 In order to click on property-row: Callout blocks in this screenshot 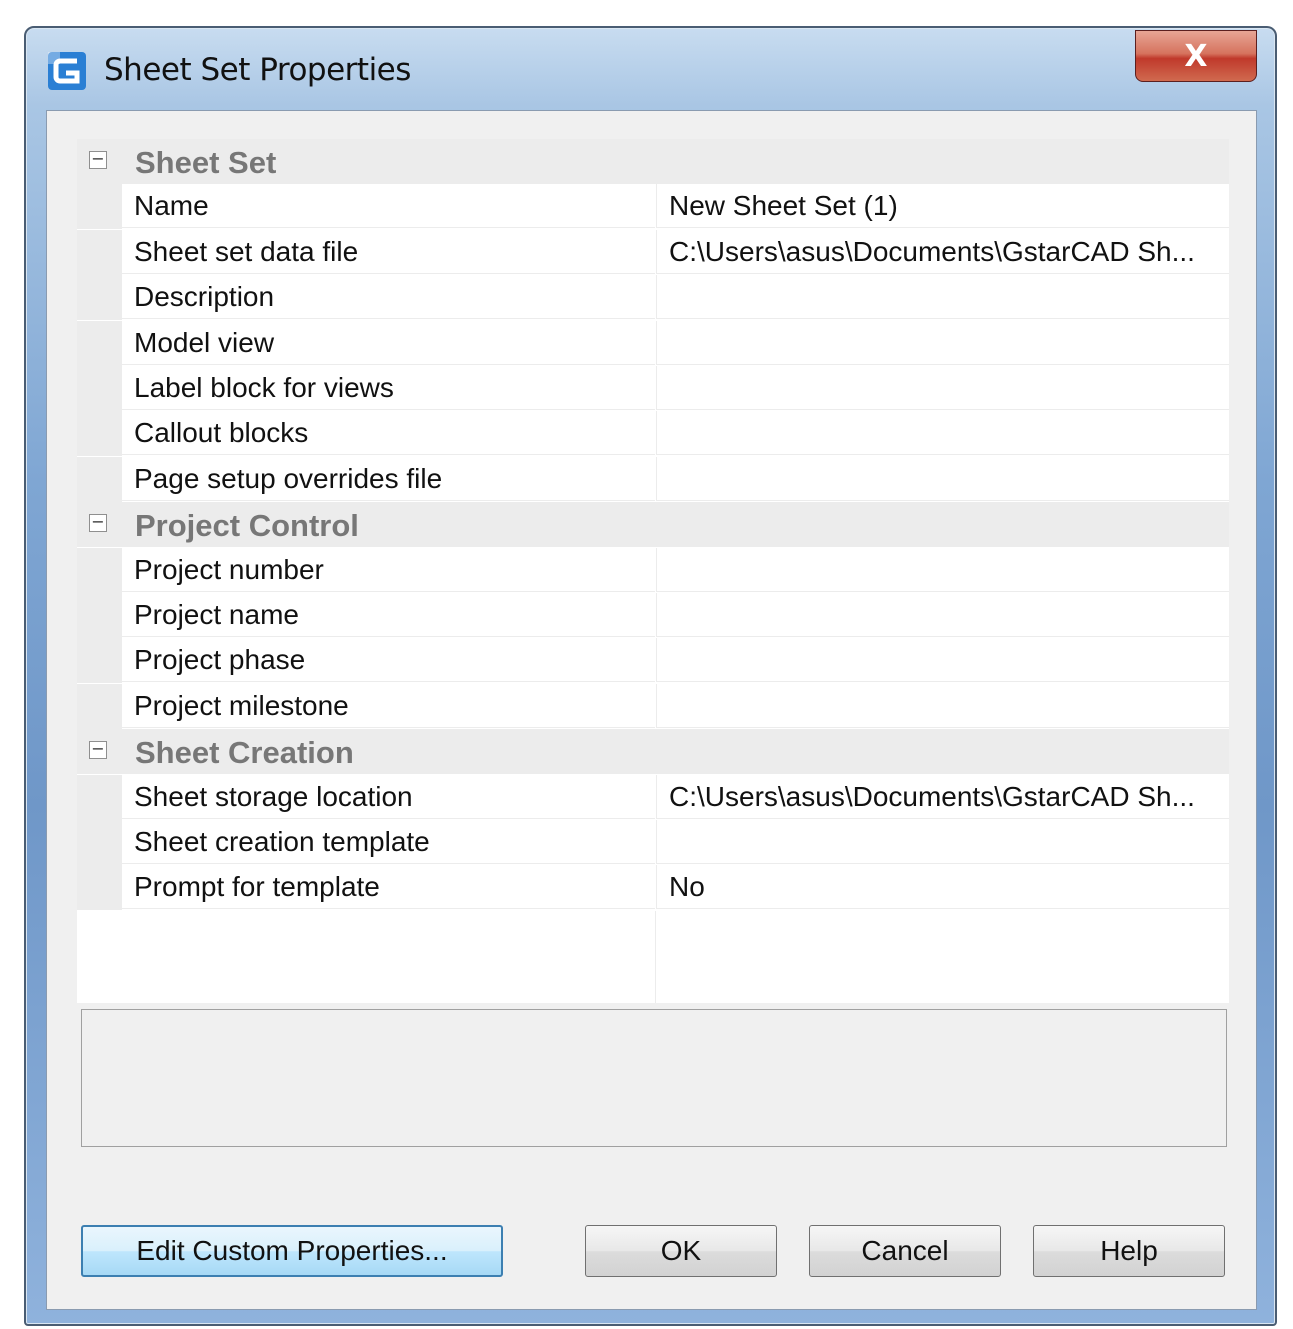, I will do `click(653, 433)`.